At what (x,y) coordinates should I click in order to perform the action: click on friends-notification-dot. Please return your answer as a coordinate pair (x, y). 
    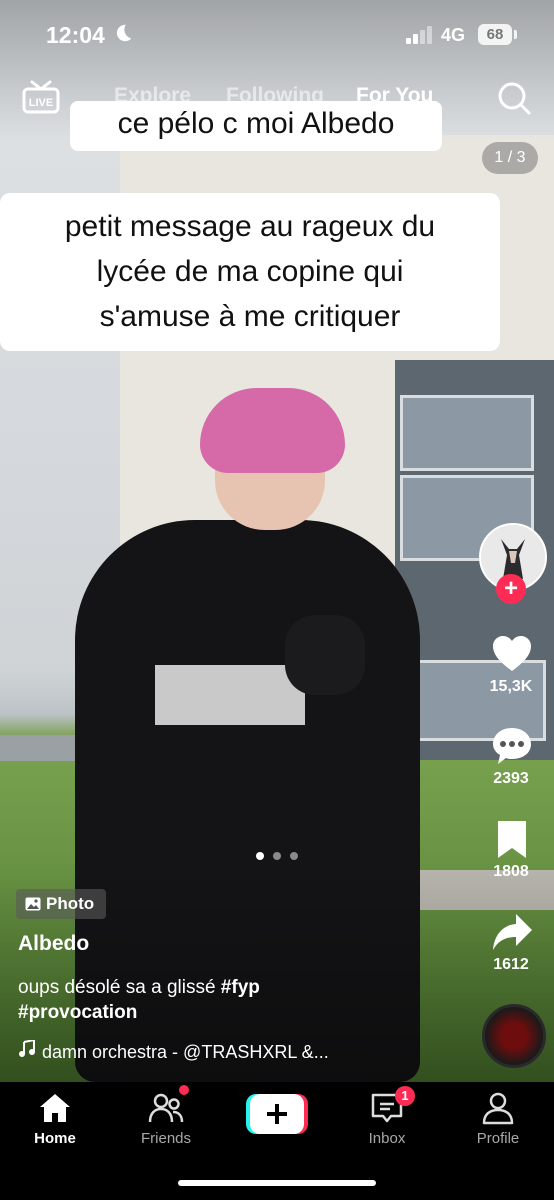
    Looking at the image, I should click on (184, 1090).